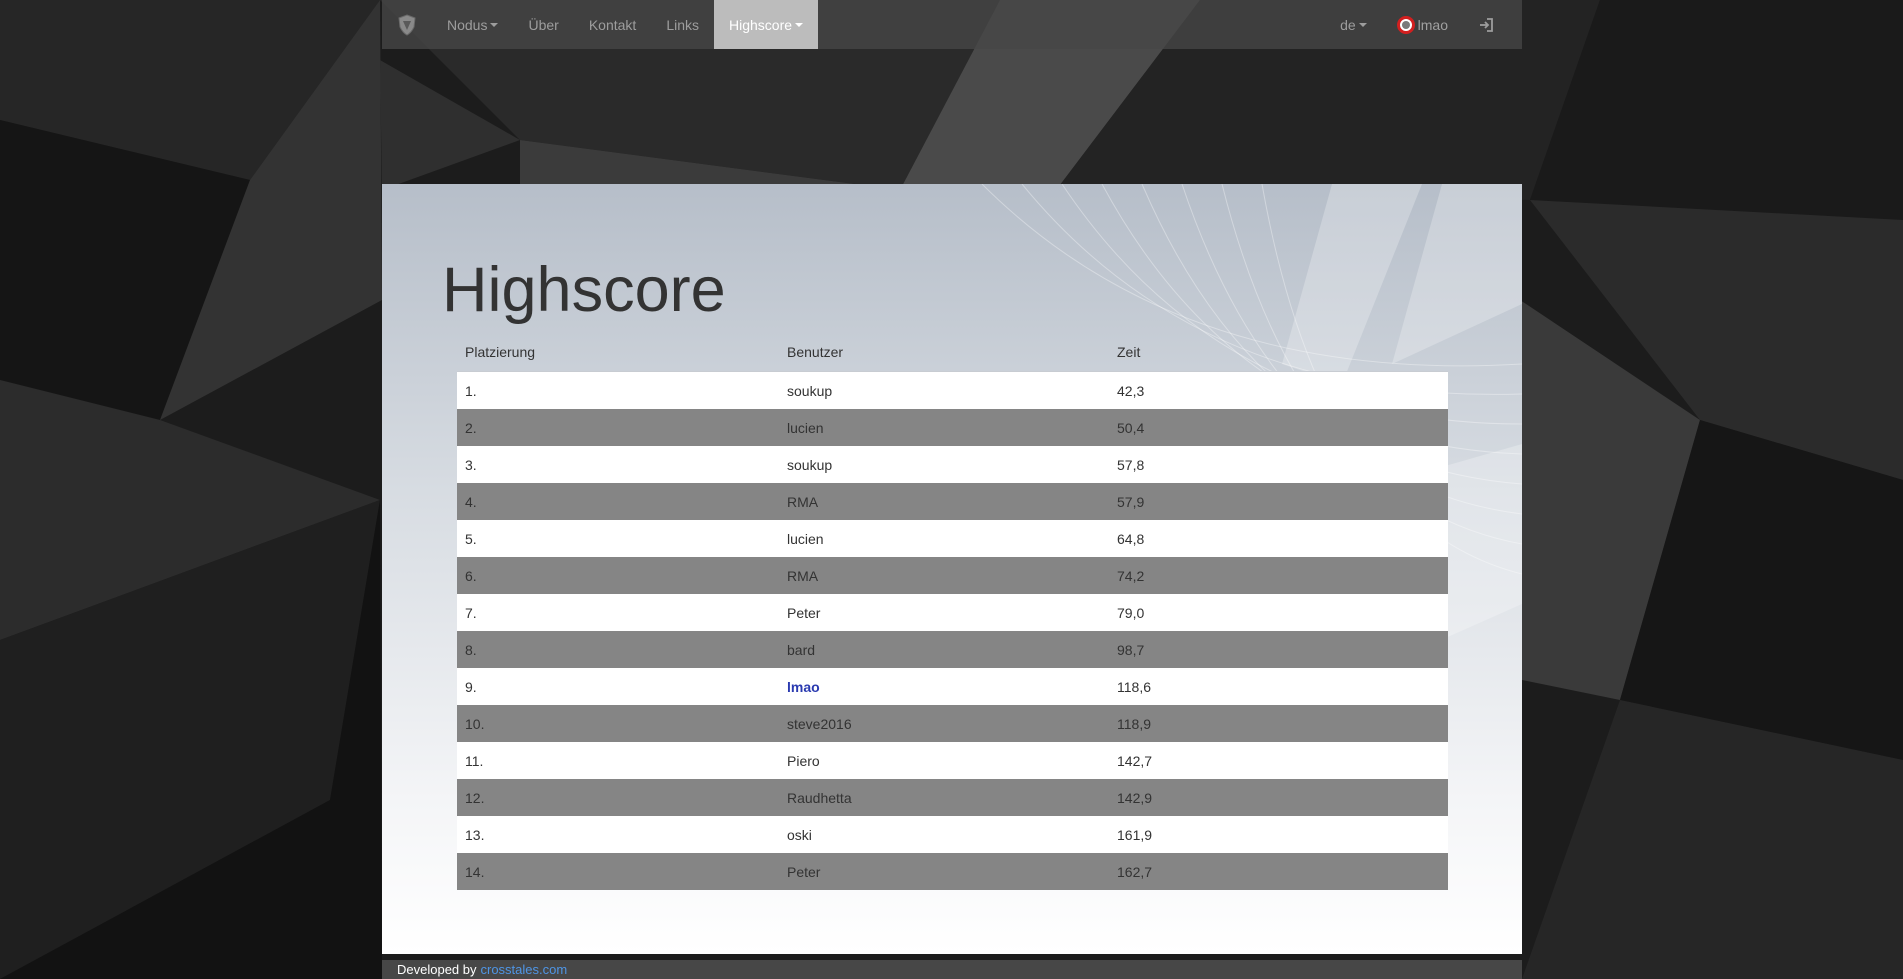 The image size is (1903, 979). What do you see at coordinates (803, 686) in the screenshot?
I see `cell-user-highlighted: lmao` at bounding box center [803, 686].